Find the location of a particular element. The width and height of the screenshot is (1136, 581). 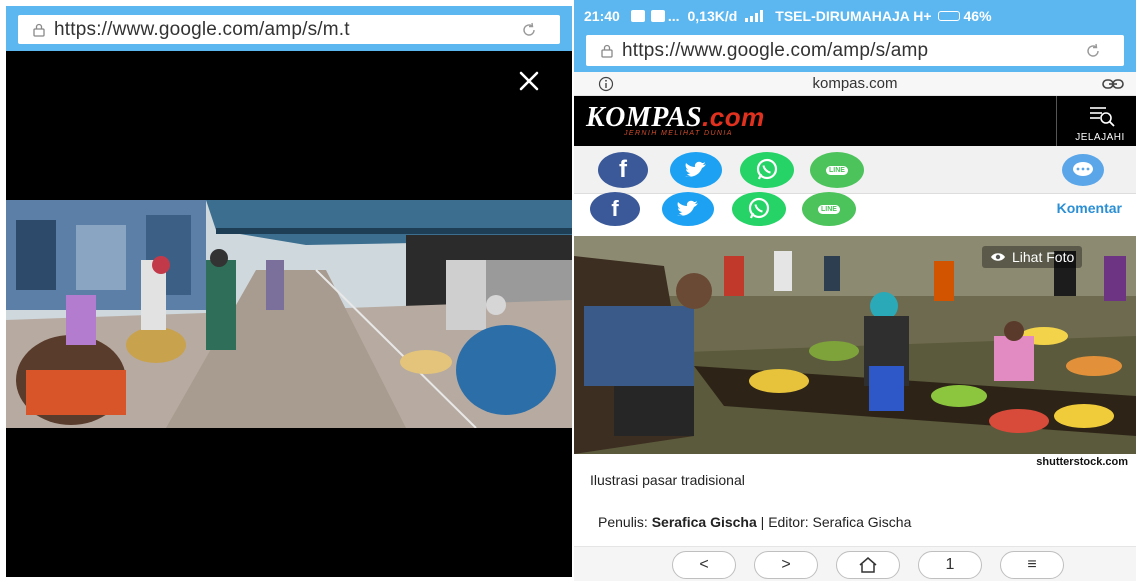

back-chevron-icon: < is located at coordinates (704, 564).